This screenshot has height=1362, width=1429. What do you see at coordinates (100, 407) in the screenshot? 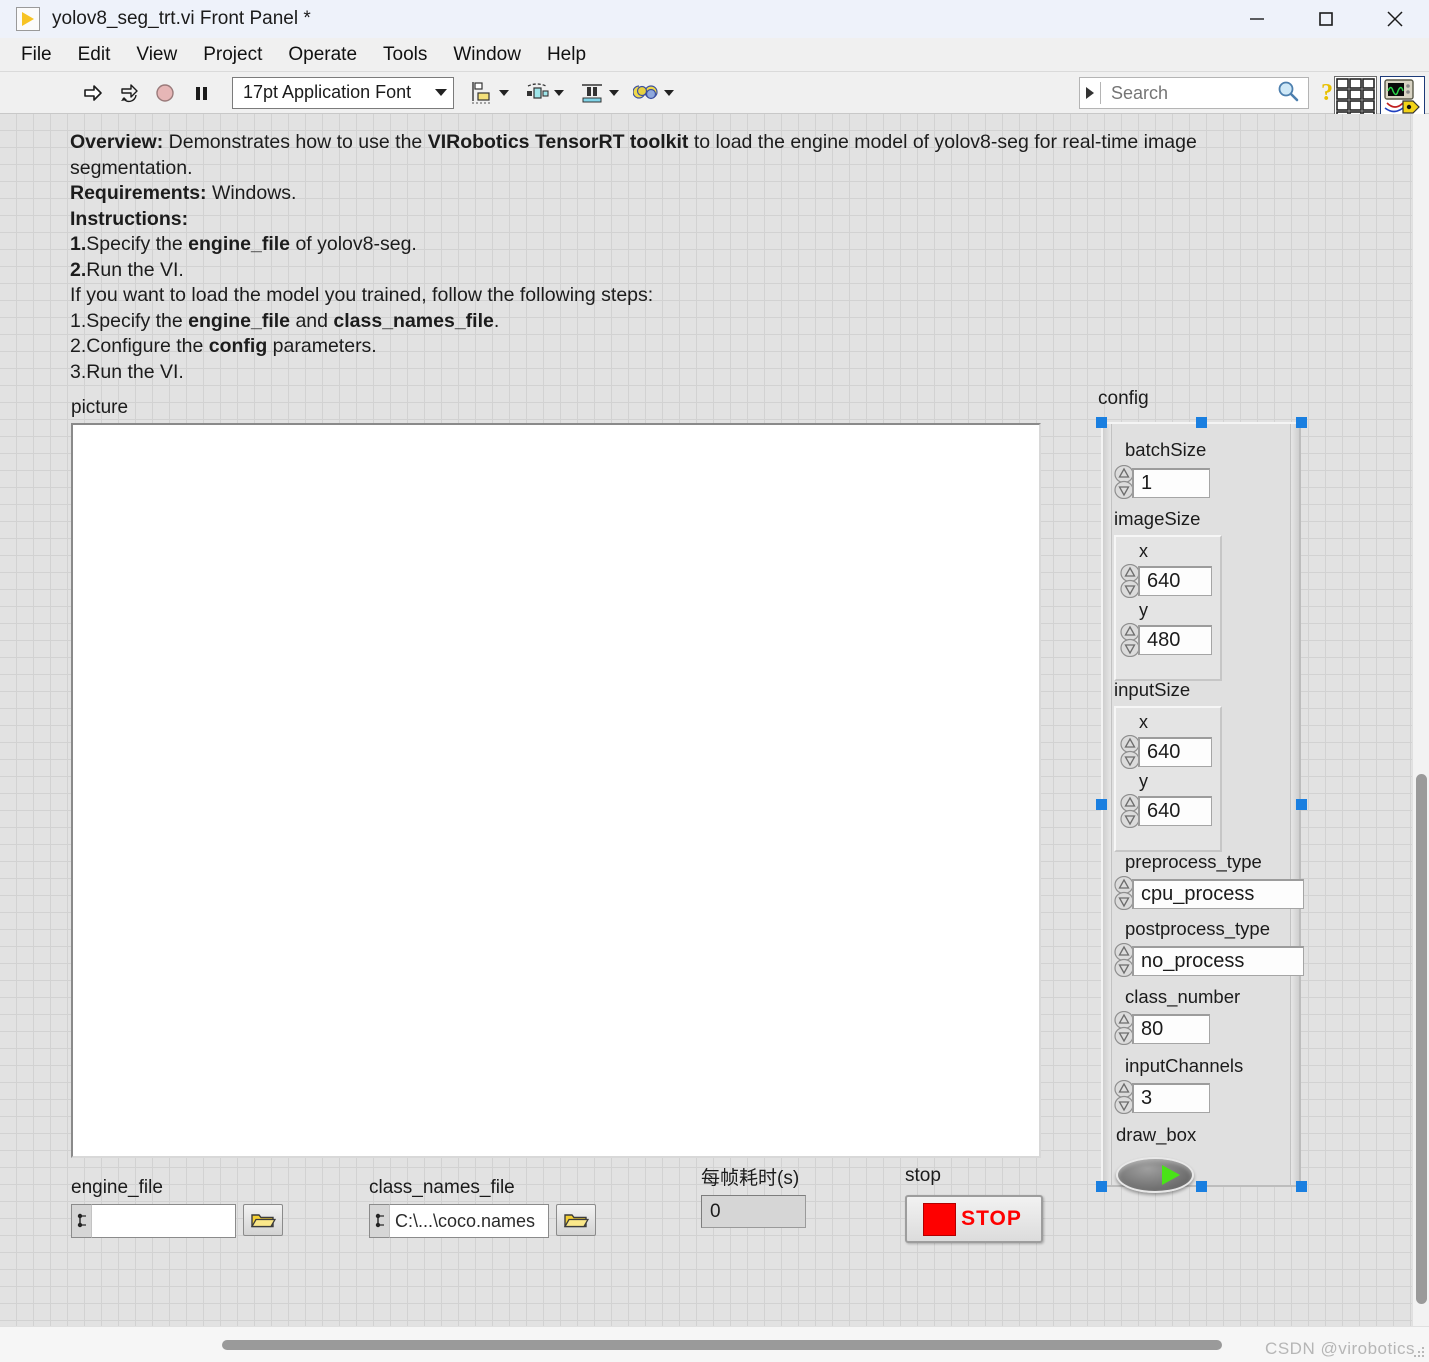
I see `picture-label: picture` at bounding box center [100, 407].